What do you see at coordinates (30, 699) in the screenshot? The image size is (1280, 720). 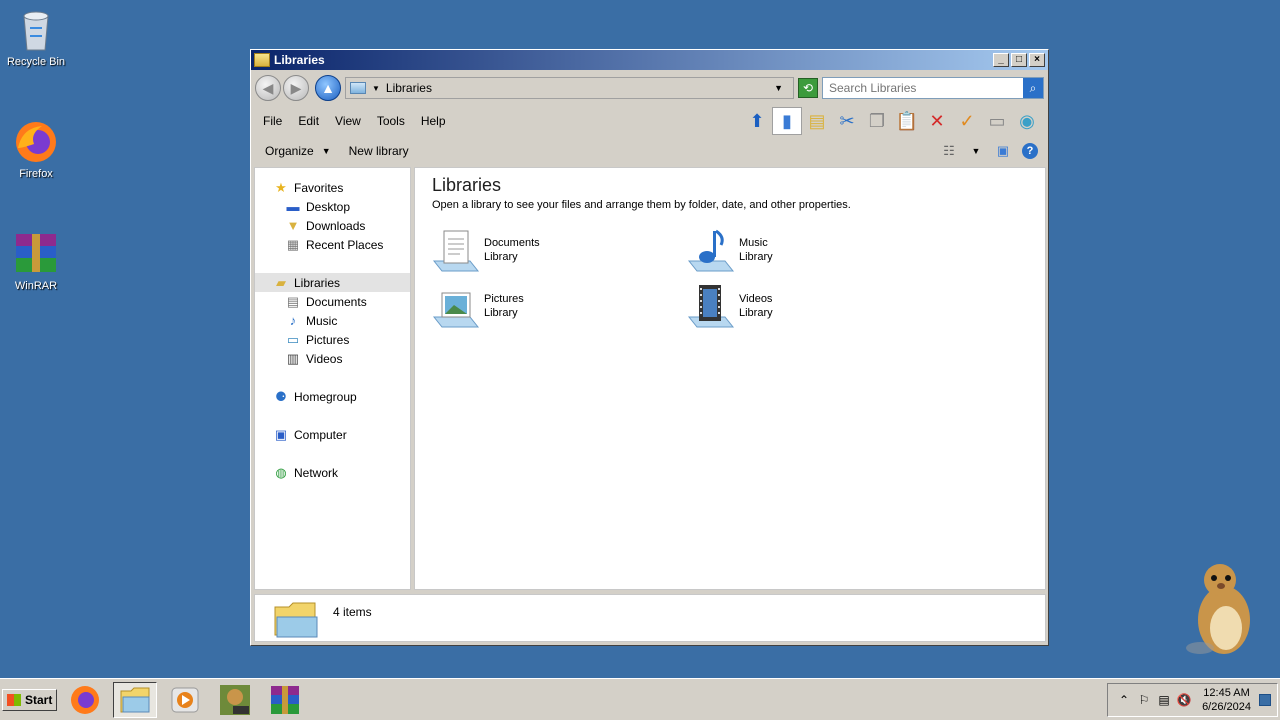 I see `start-button: Start` at bounding box center [30, 699].